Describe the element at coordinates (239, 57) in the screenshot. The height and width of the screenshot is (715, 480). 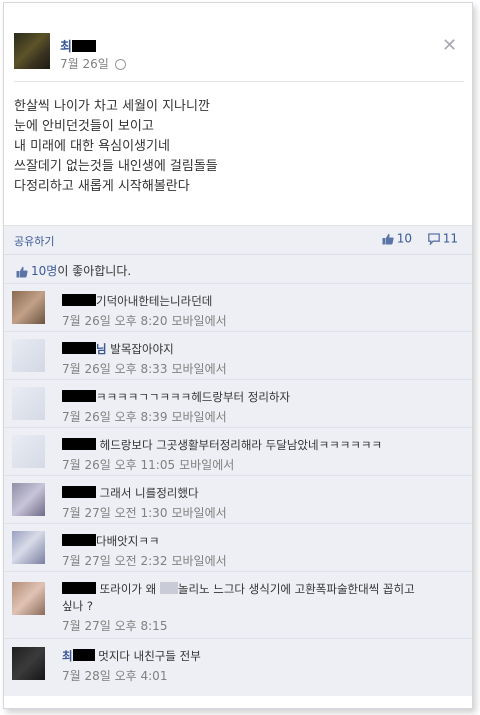
I see `post-header: 최 7월 26일` at that location.